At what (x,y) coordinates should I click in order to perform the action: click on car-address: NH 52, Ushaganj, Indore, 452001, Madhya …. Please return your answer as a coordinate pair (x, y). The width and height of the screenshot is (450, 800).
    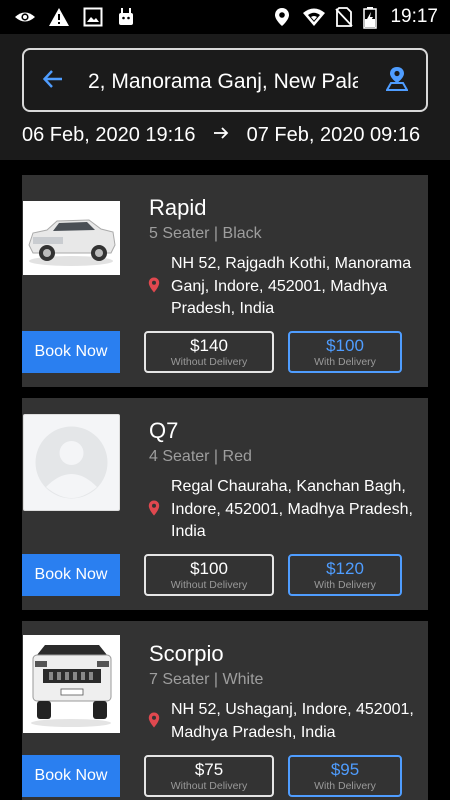
    Looking at the image, I should click on (292, 721).